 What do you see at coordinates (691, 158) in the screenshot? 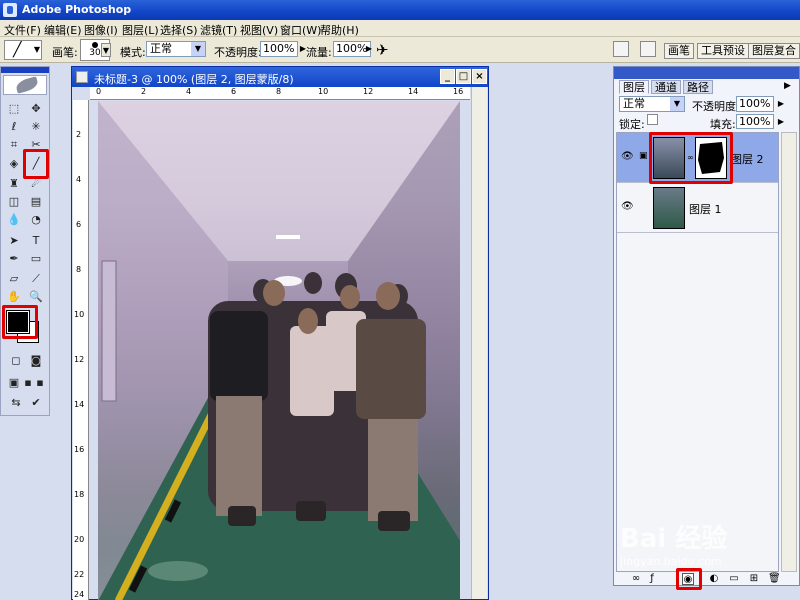
I see `layer-thumbnails-highlight` at bounding box center [691, 158].